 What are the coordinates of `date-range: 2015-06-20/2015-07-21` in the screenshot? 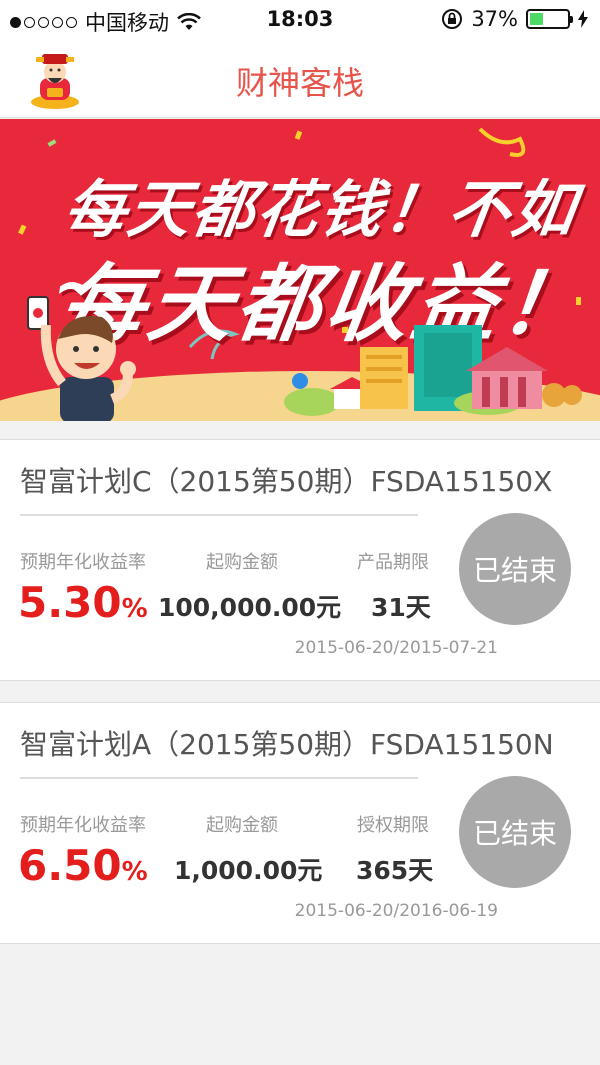 It's located at (396, 648).